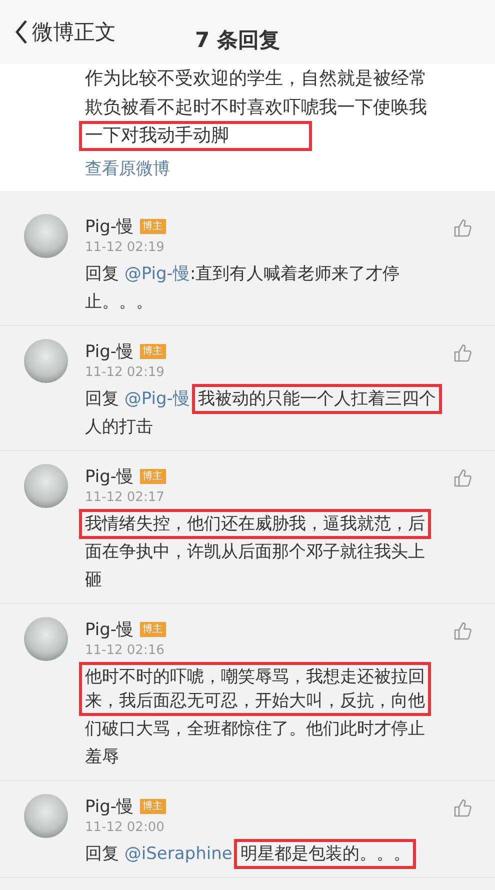  I want to click on comment-time: 11-12 02:00, so click(125, 828).